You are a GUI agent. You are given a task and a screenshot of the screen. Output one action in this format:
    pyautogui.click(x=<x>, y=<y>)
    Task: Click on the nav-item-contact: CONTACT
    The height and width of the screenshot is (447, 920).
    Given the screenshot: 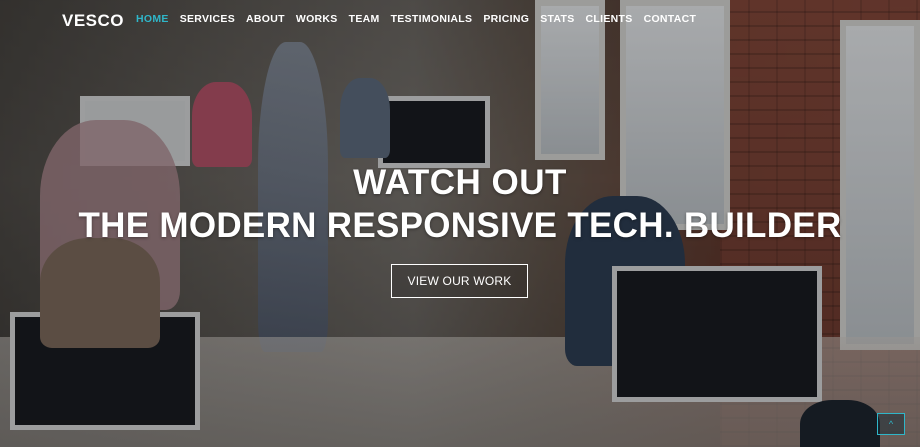 What is the action you would take?
    pyautogui.click(x=670, y=19)
    